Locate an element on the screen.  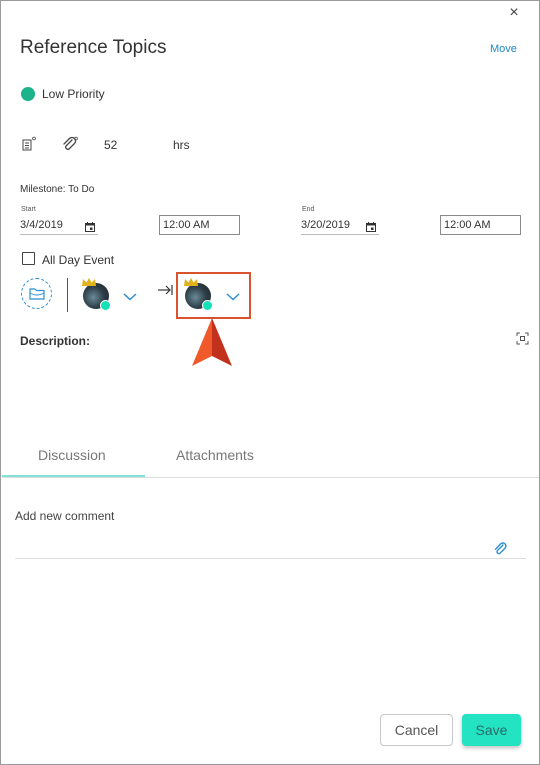
folder-icon is located at coordinates (37, 294).